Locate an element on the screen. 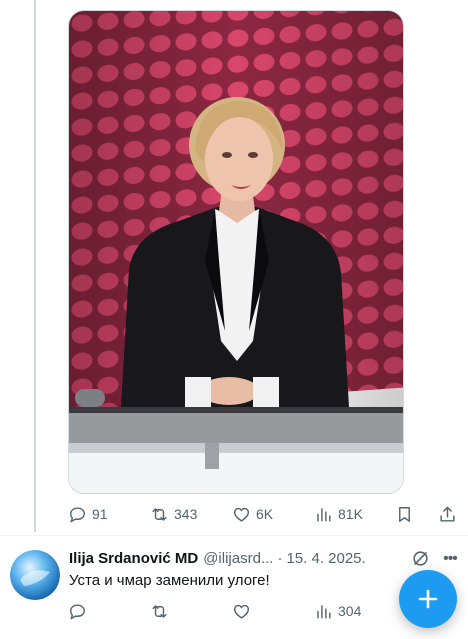  compose-button is located at coordinates (428, 599).